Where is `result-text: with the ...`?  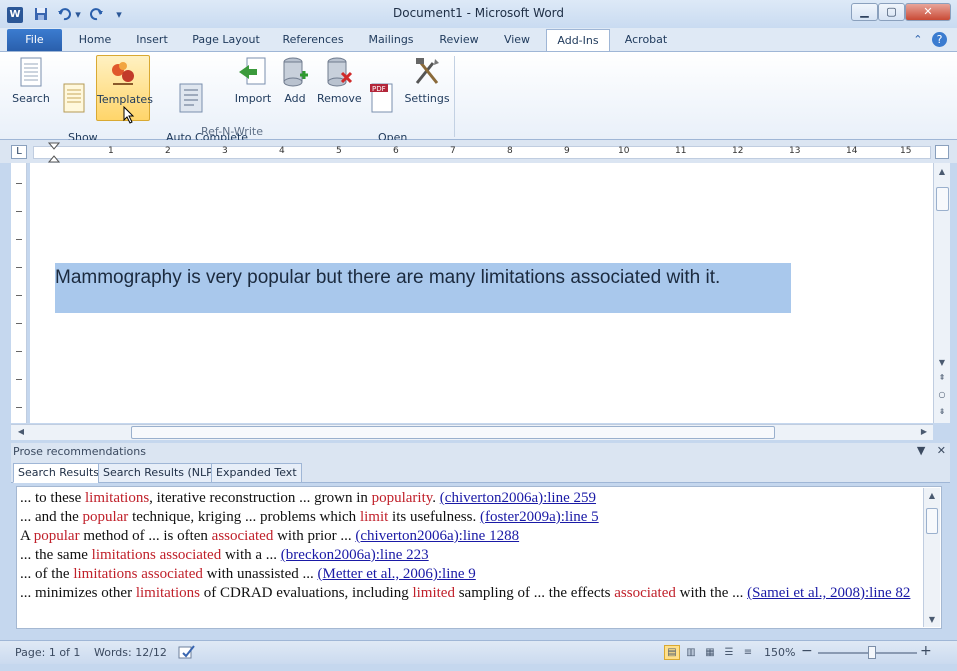 result-text: with the ... is located at coordinates (711, 593).